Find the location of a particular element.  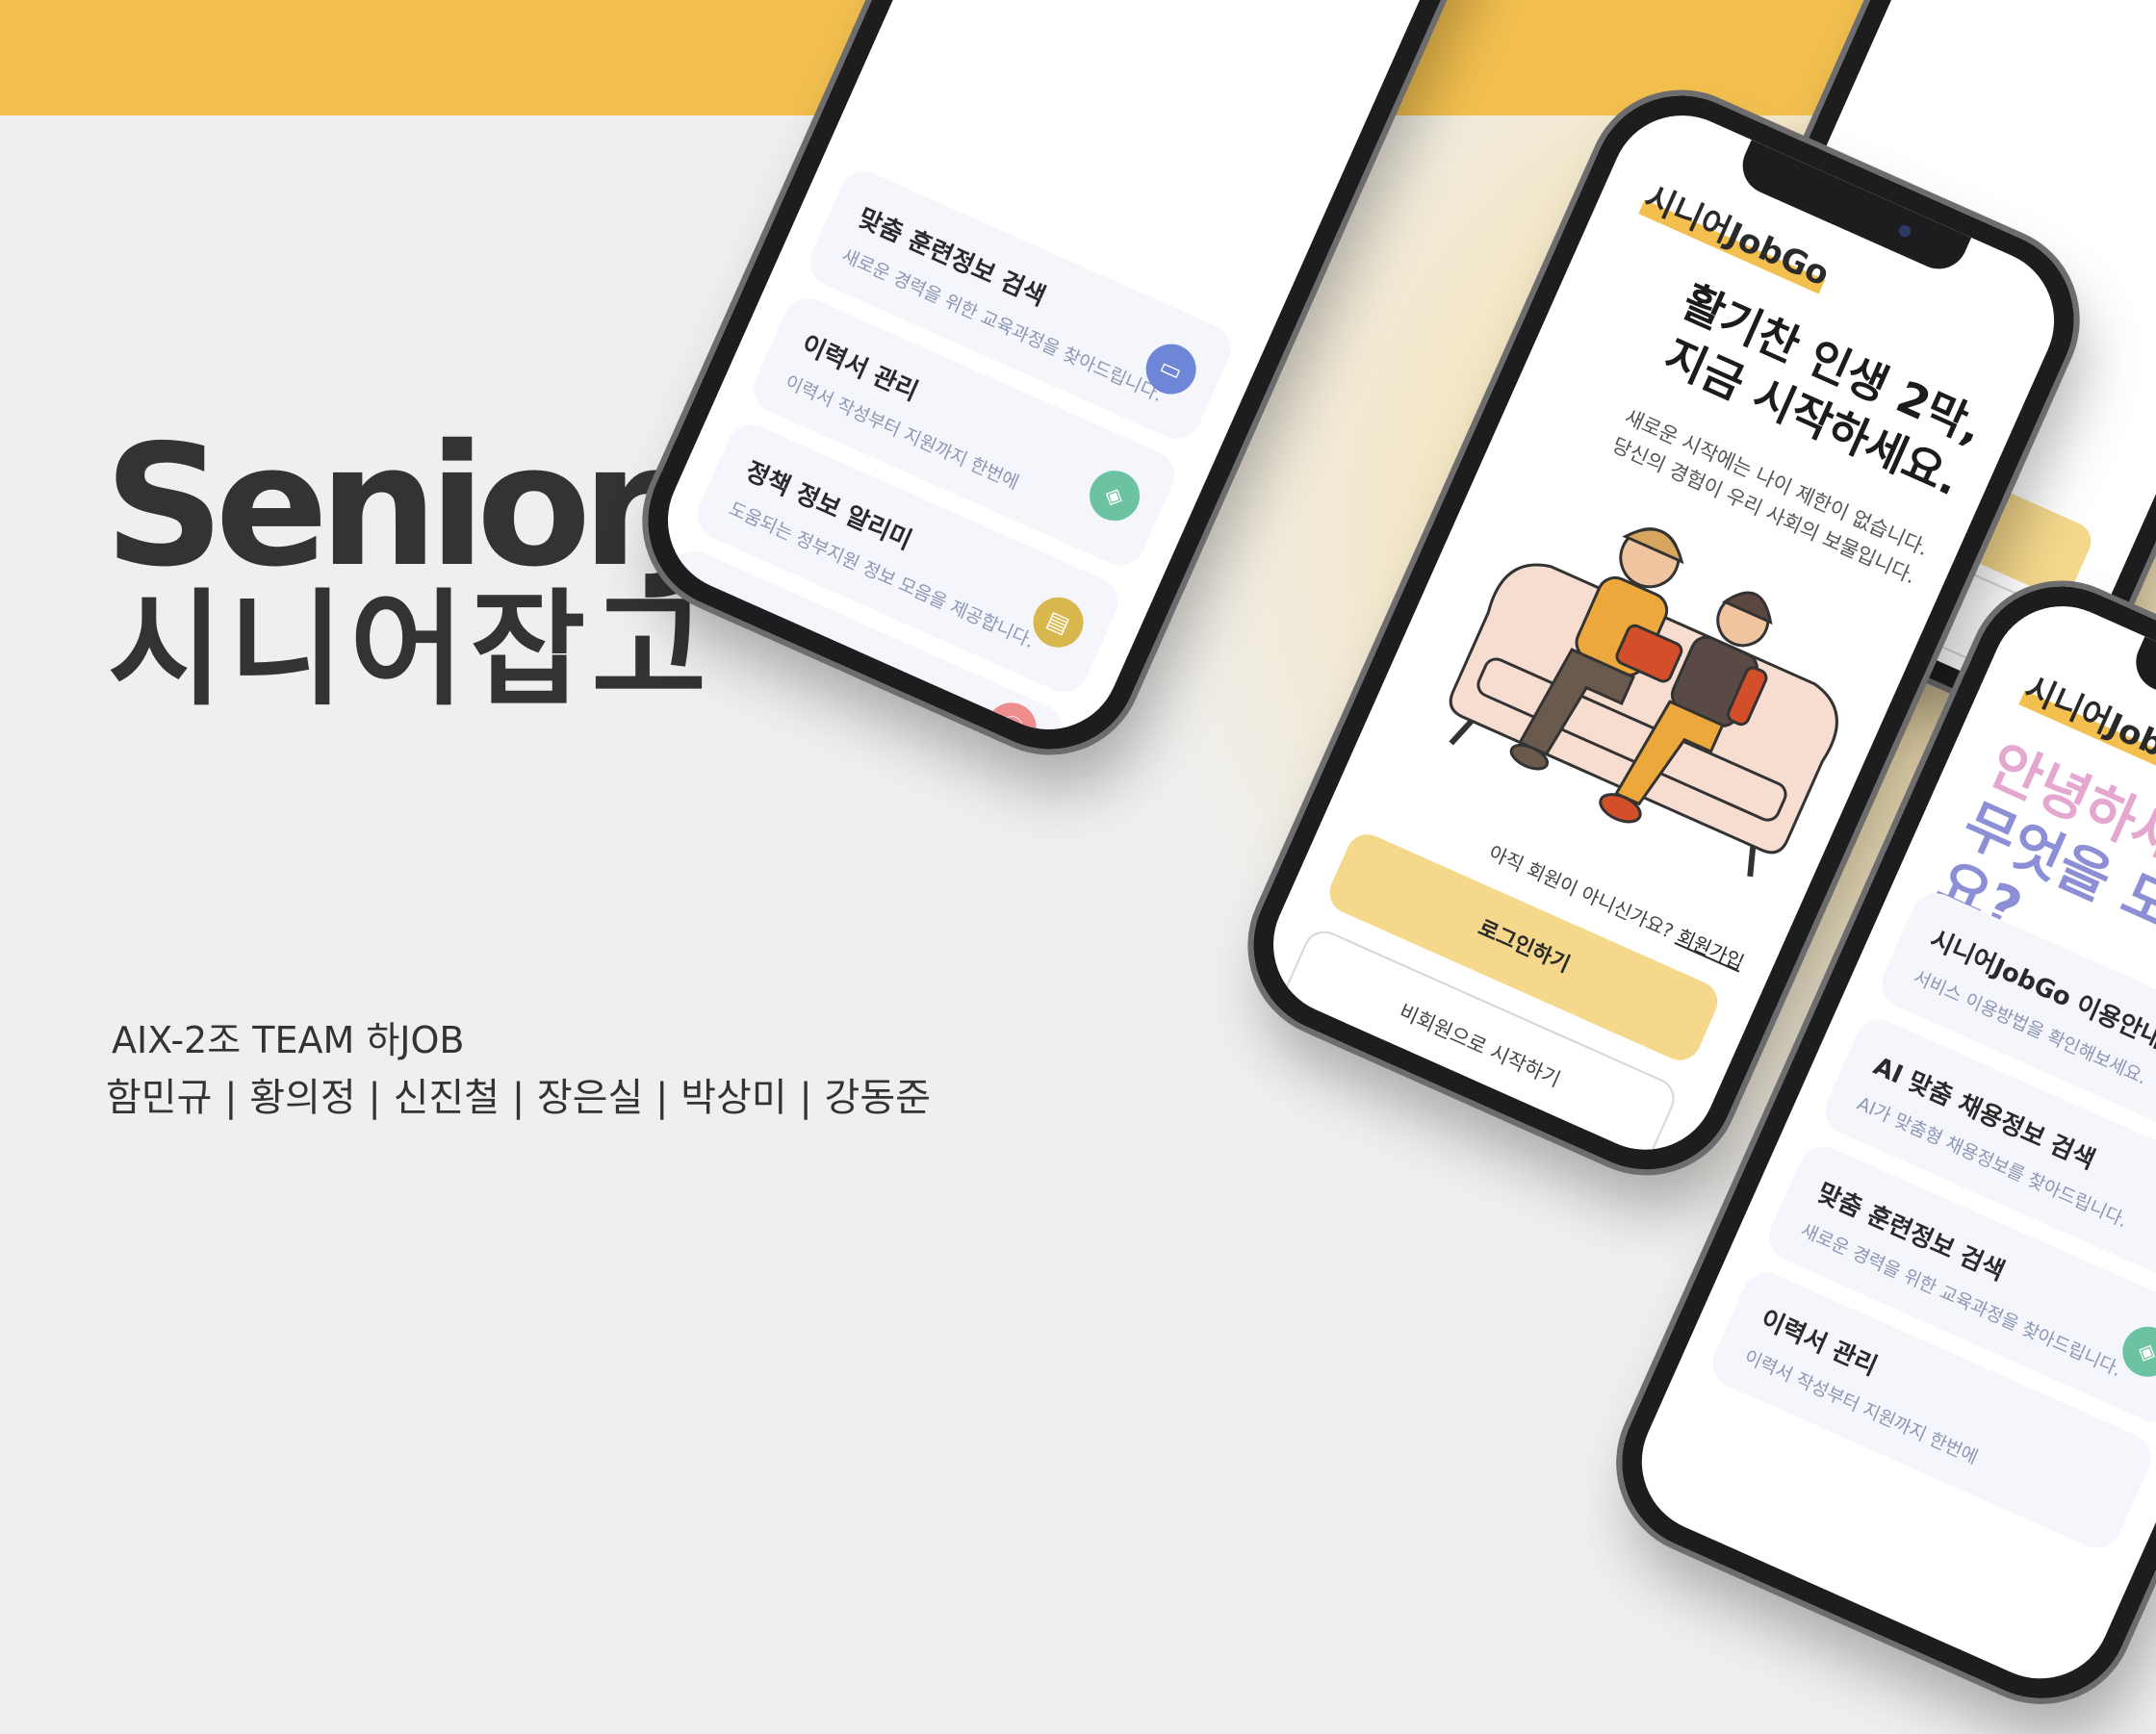

signup-link: 회원가입 is located at coordinates (1711, 950).